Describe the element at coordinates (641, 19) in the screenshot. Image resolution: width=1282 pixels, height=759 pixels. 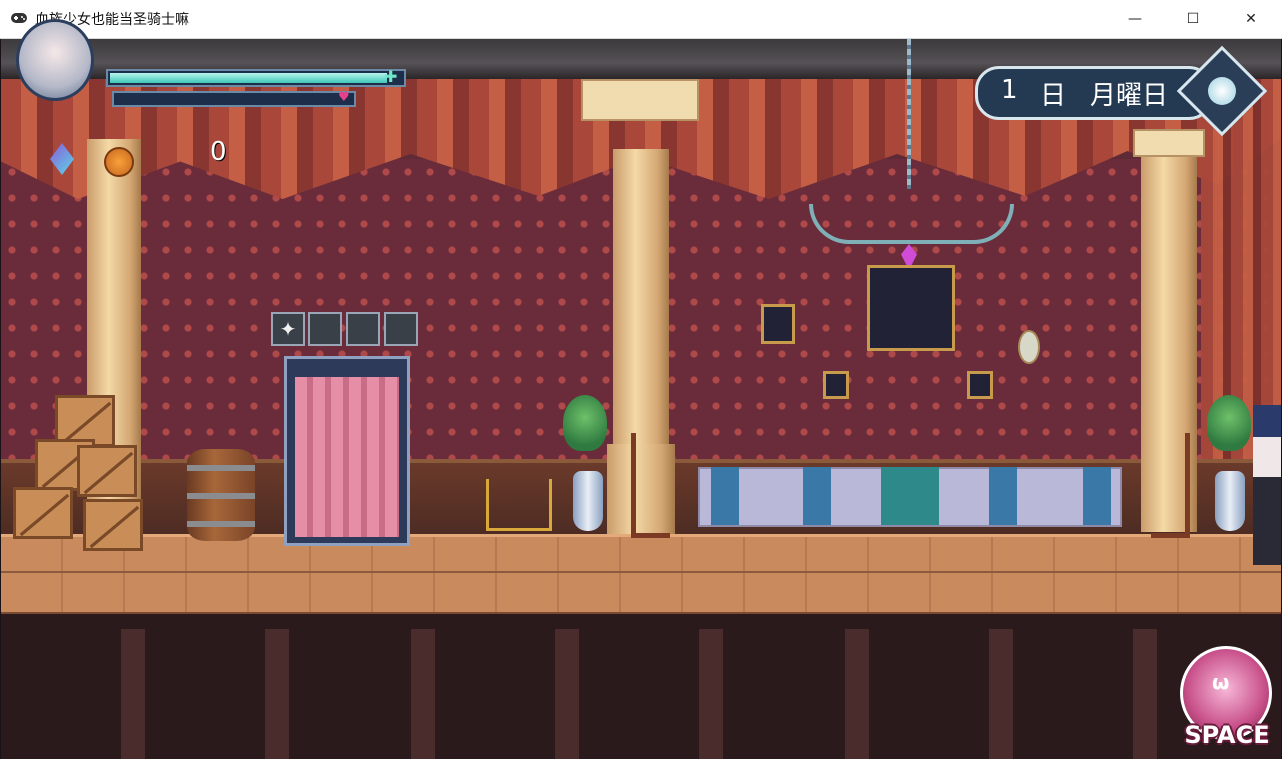
I see `window-titlebar: 血族少女也能当圣骑士嘛 — ☐ ✕` at that location.